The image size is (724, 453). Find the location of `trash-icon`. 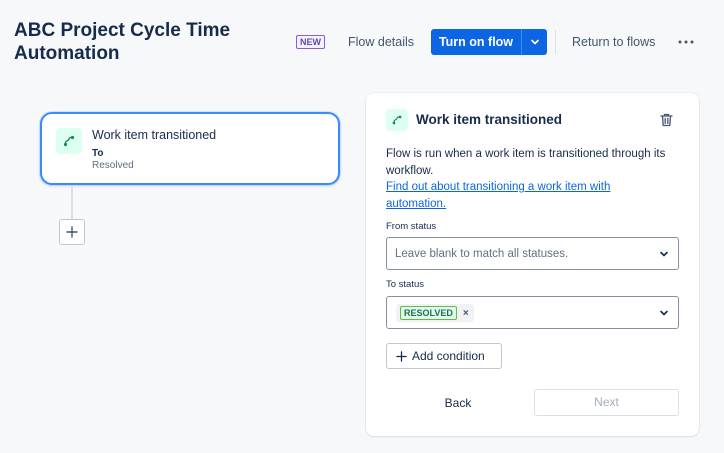

trash-icon is located at coordinates (666, 120).